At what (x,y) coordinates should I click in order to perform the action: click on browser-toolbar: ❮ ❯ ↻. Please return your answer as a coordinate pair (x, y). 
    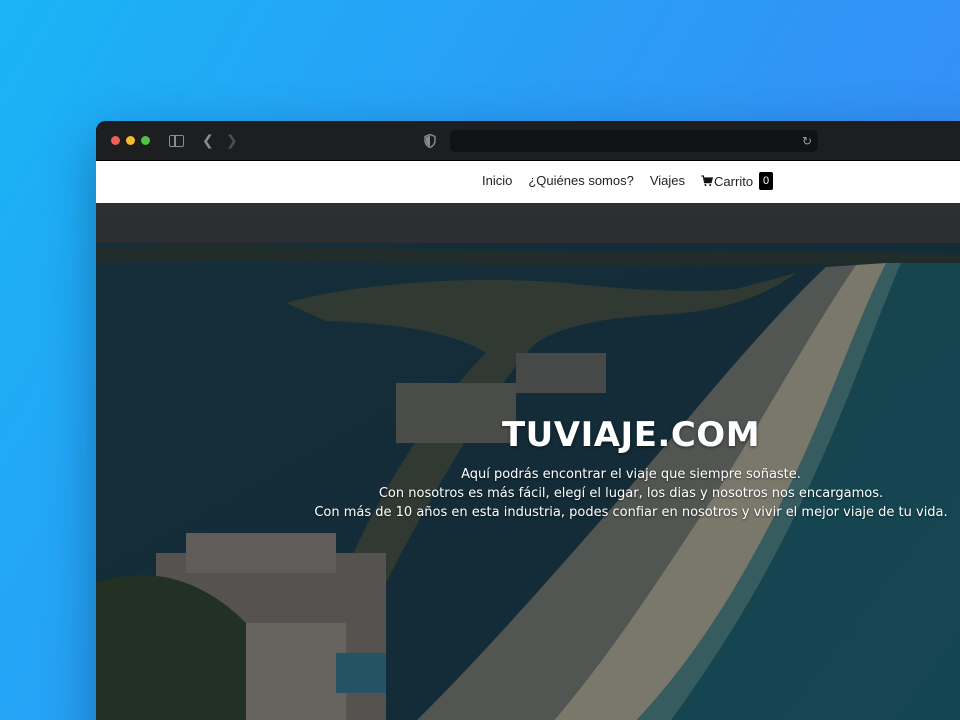
    Looking at the image, I should click on (528, 141).